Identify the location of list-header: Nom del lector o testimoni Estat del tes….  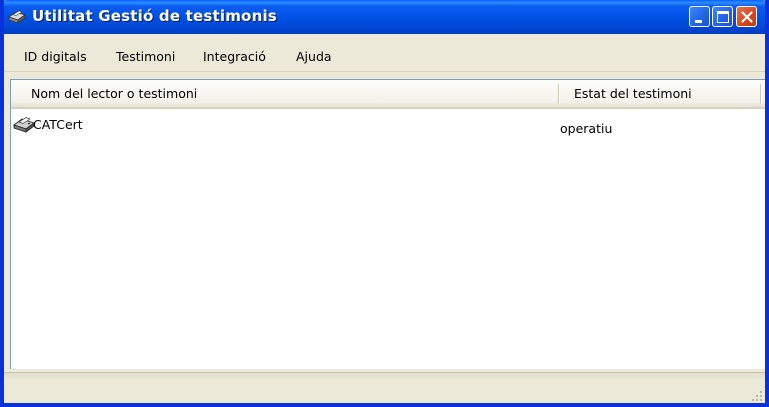
(388, 94).